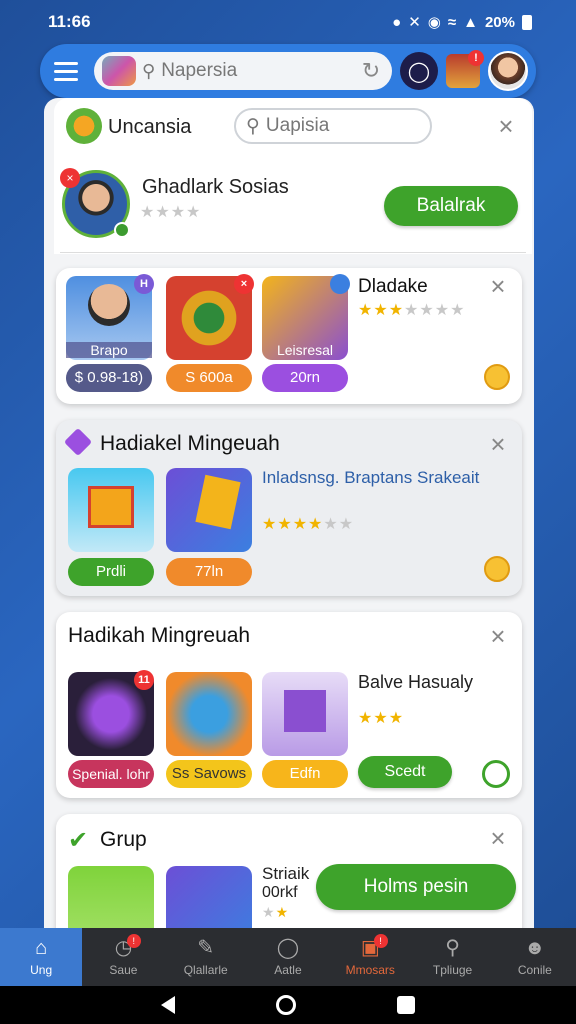 This screenshot has height=1024, width=576. What do you see at coordinates (70, 178) in the screenshot?
I see `avatar-badge: ×` at bounding box center [70, 178].